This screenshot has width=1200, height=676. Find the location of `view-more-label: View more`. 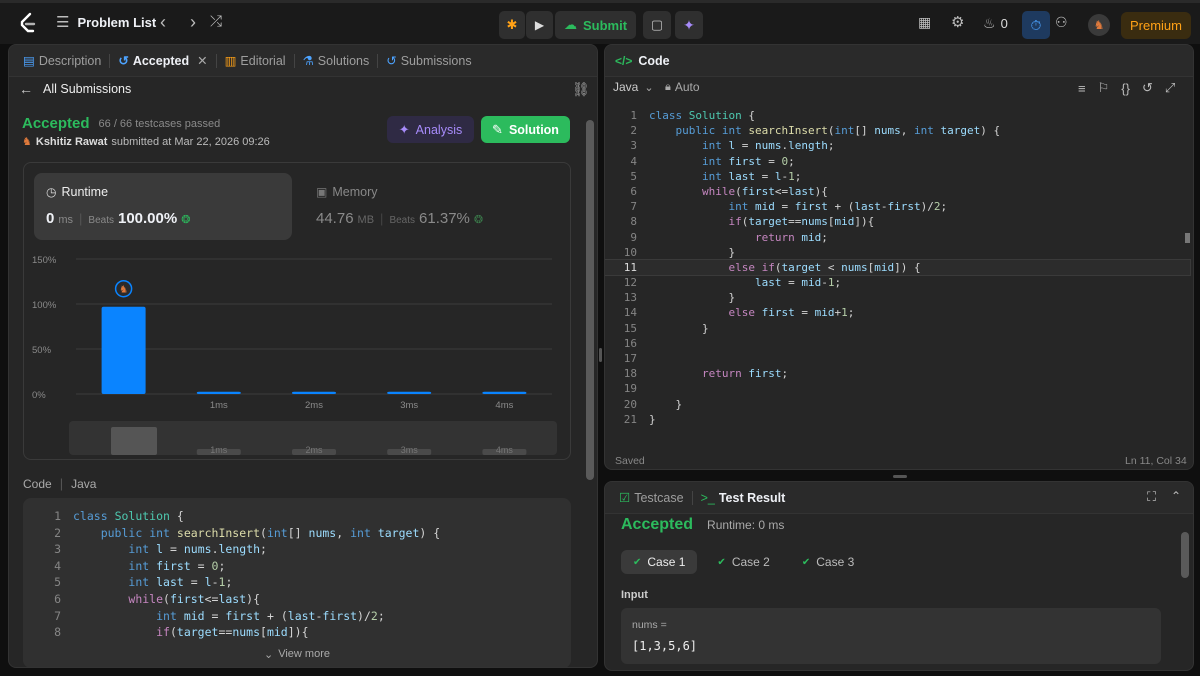

view-more-label: View more is located at coordinates (304, 654).